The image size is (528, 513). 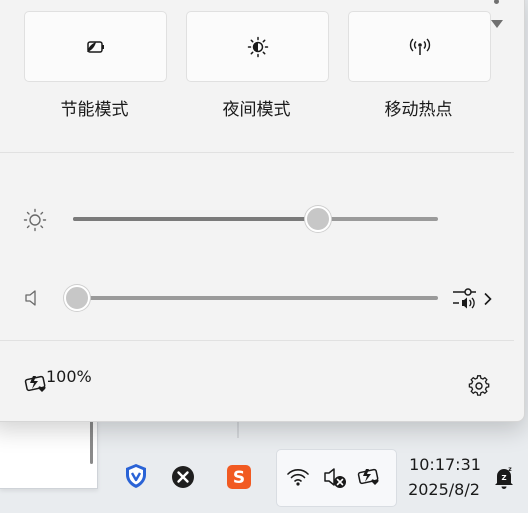 What do you see at coordinates (510, 469) in the screenshot?
I see `svg-text: z` at bounding box center [510, 469].